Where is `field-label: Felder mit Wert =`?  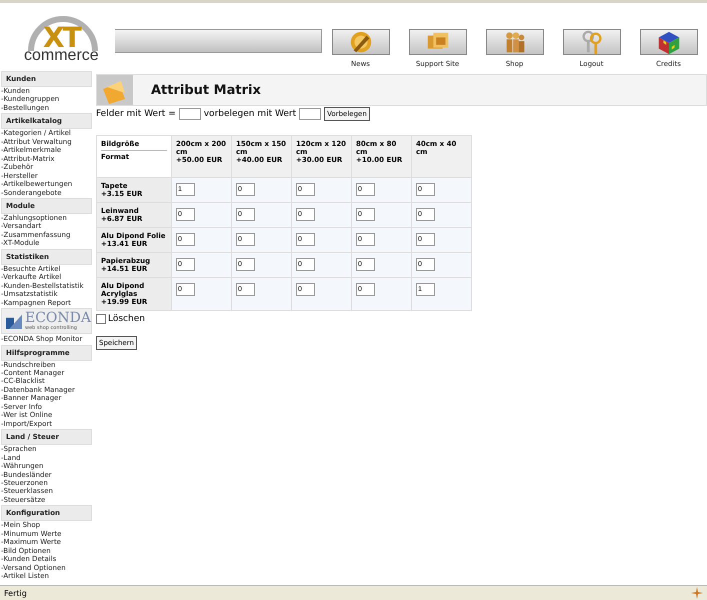
field-label: Felder mit Wert = is located at coordinates (136, 114).